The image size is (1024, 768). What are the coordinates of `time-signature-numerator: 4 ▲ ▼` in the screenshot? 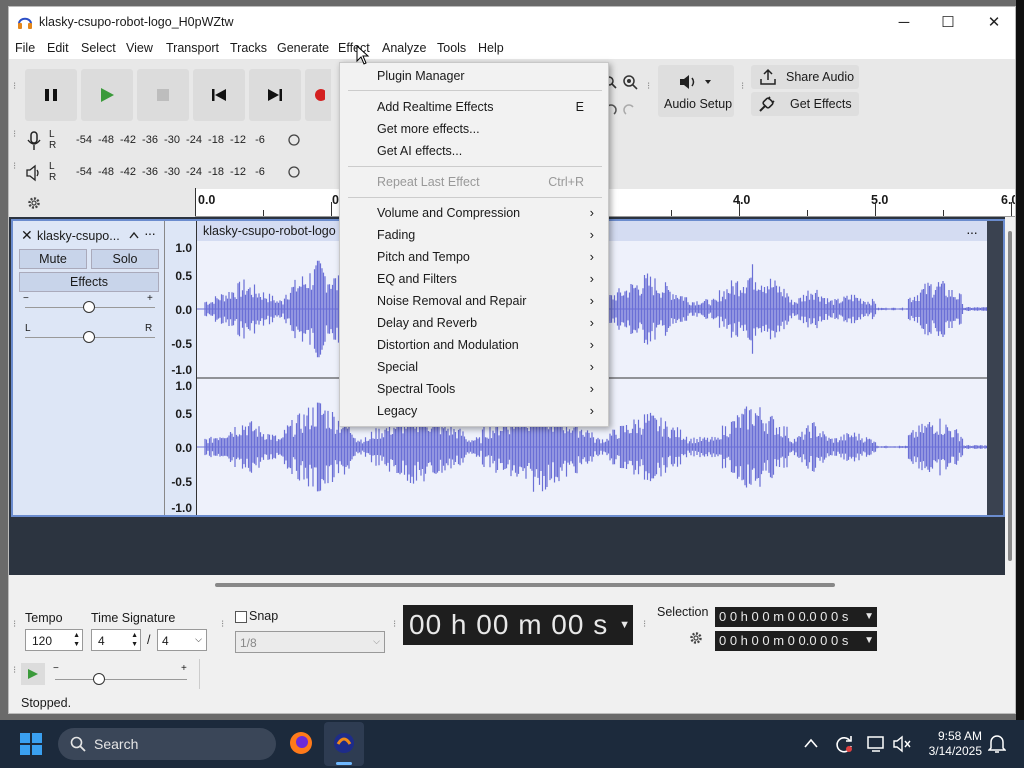 It's located at (116, 640).